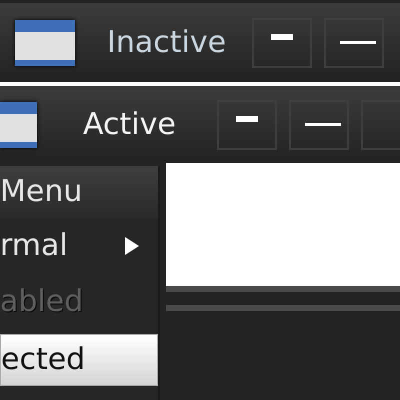 The image size is (400, 400). What do you see at coordinates (166, 42) in the screenshot?
I see `window-title: Inactive` at bounding box center [166, 42].